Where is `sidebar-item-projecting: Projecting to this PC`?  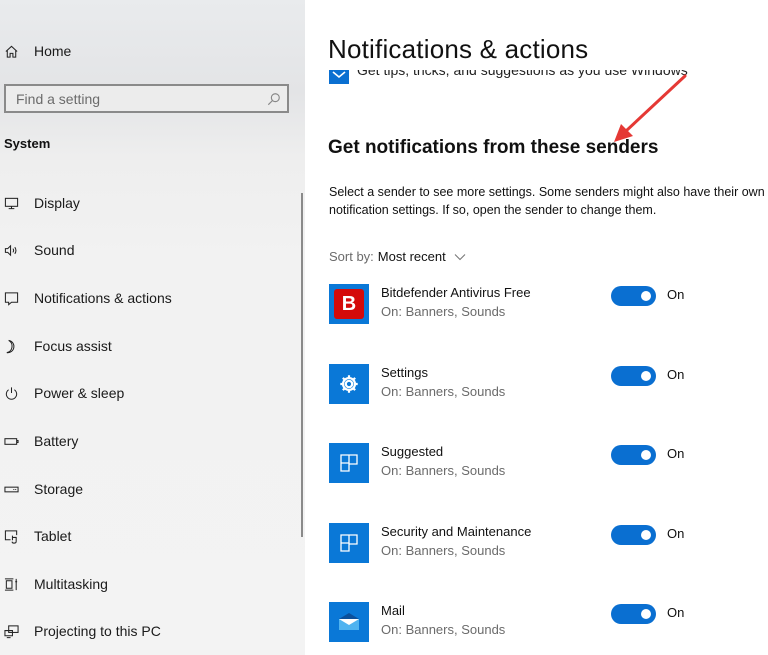 sidebar-item-projecting: Projecting to this PC is located at coordinates (150, 631).